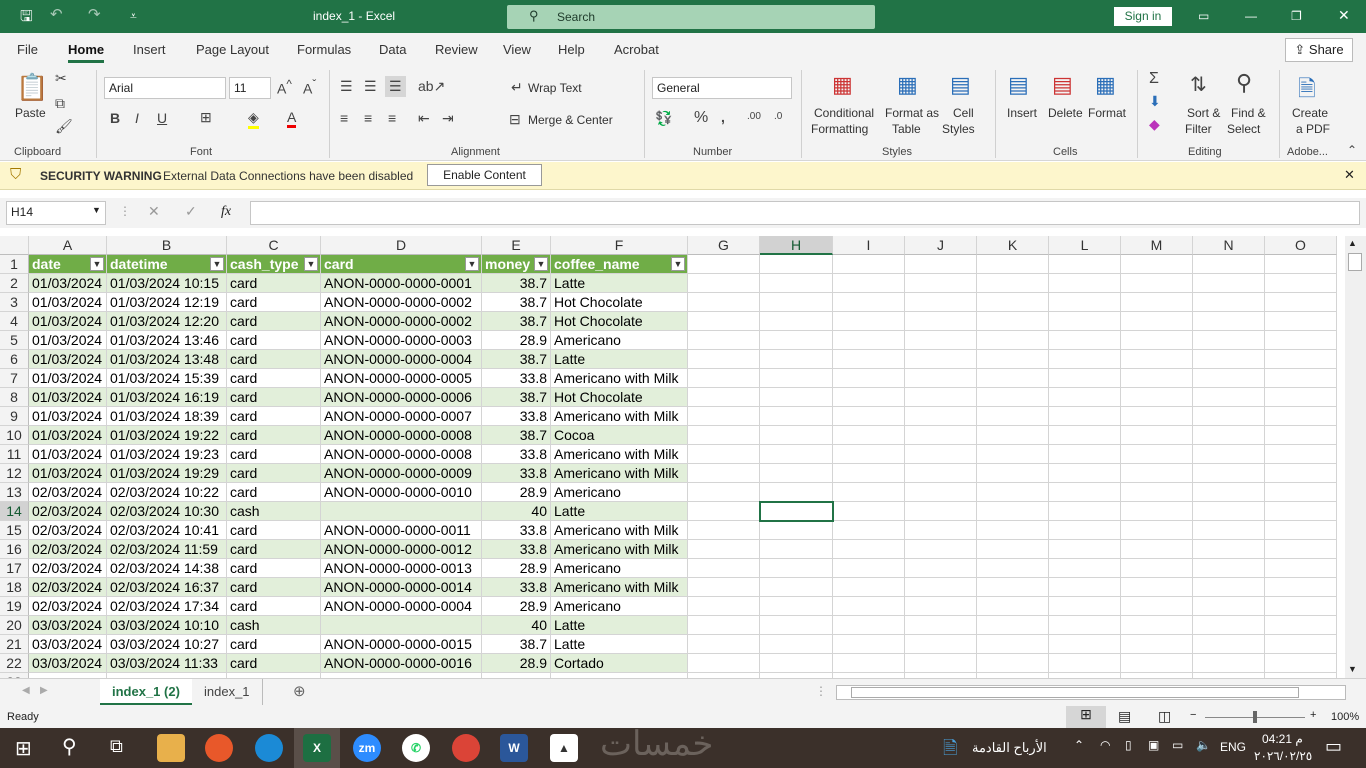 This screenshot has width=1366, height=768. I want to click on column-header-b: B, so click(167, 245).